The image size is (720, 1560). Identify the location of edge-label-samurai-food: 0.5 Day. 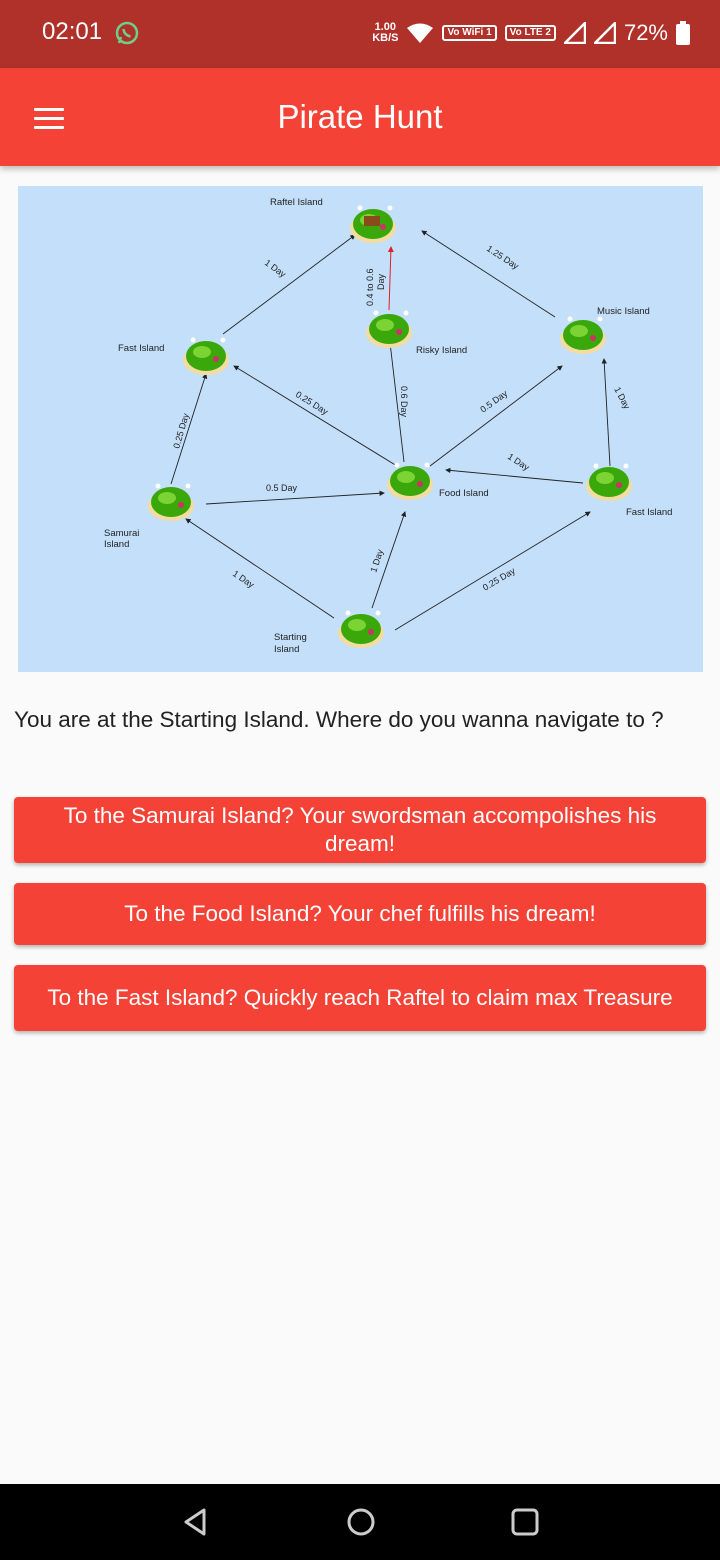
(282, 488).